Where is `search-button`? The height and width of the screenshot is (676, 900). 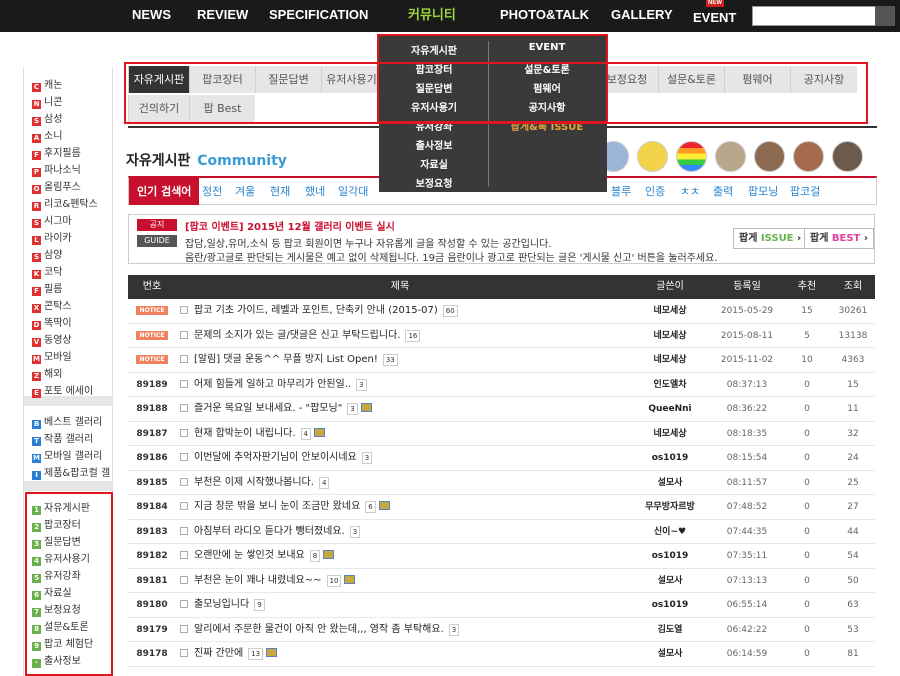
search-button is located at coordinates (885, 16).